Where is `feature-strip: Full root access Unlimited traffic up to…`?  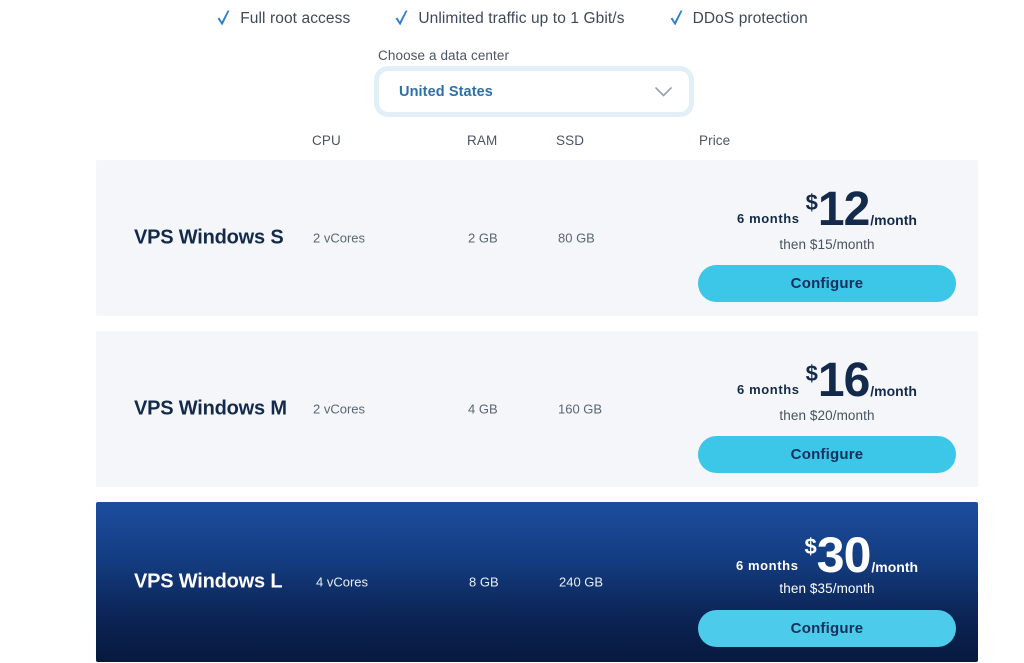 feature-strip: Full root access Unlimited traffic up to… is located at coordinates (512, 19).